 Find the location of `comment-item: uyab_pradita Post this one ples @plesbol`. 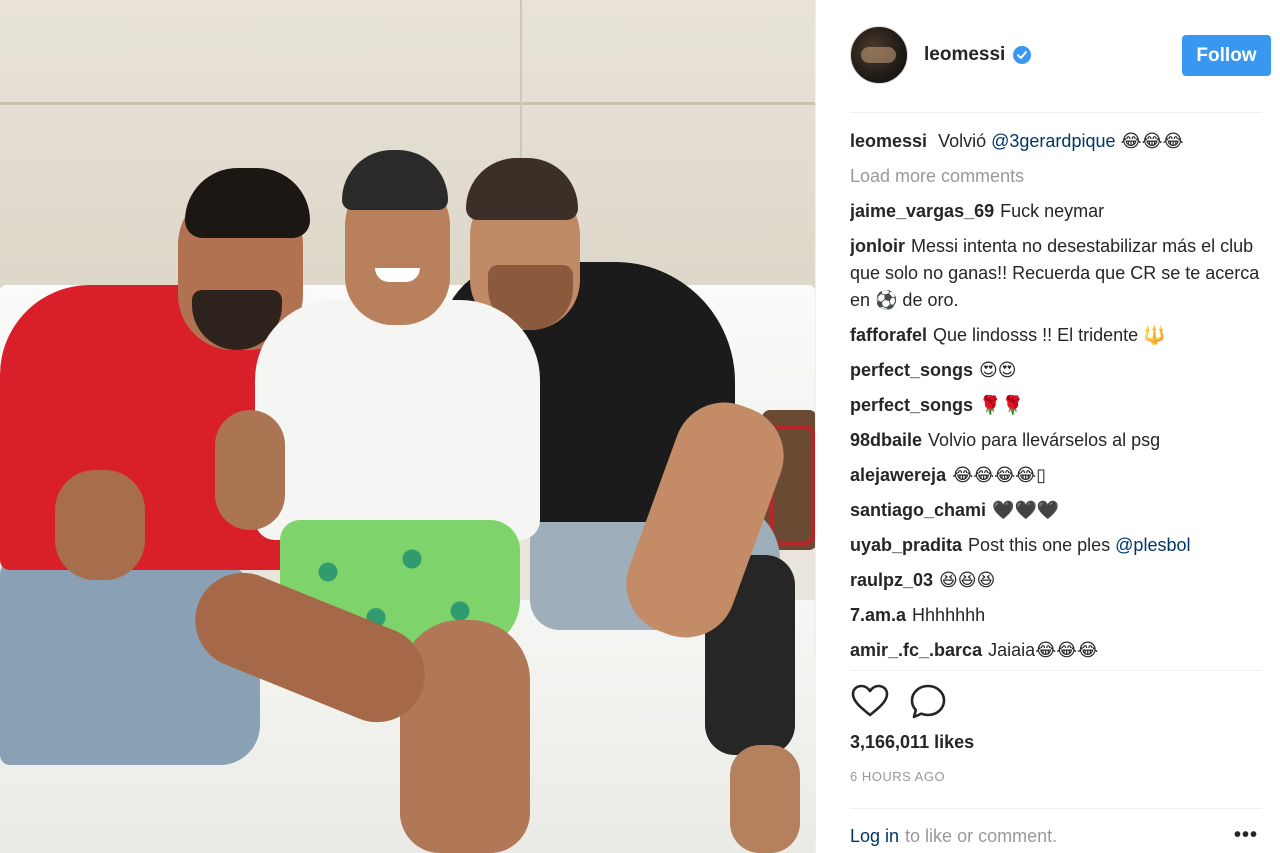

comment-item: uyab_pradita Post this one ples @plesbol is located at coordinates (1057, 545).